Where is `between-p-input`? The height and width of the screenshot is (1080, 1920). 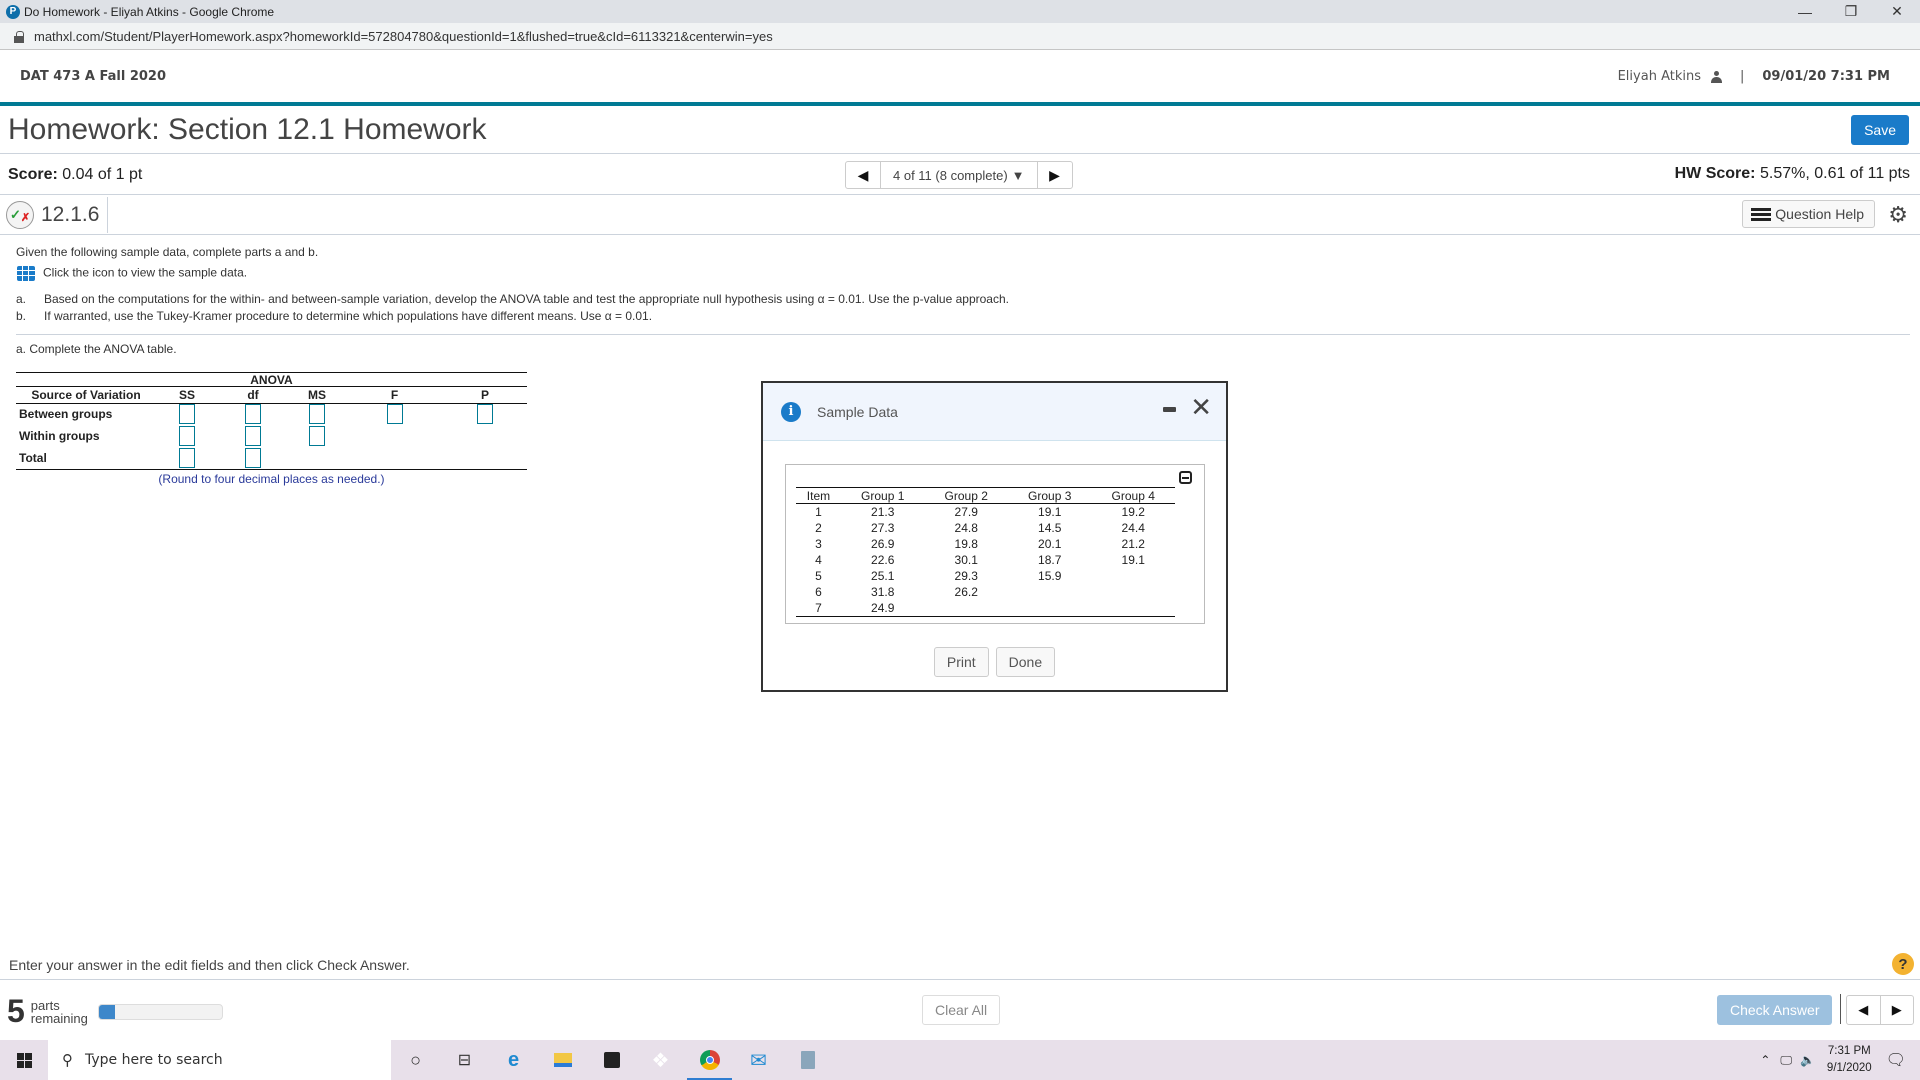
between-p-input is located at coordinates (485, 414).